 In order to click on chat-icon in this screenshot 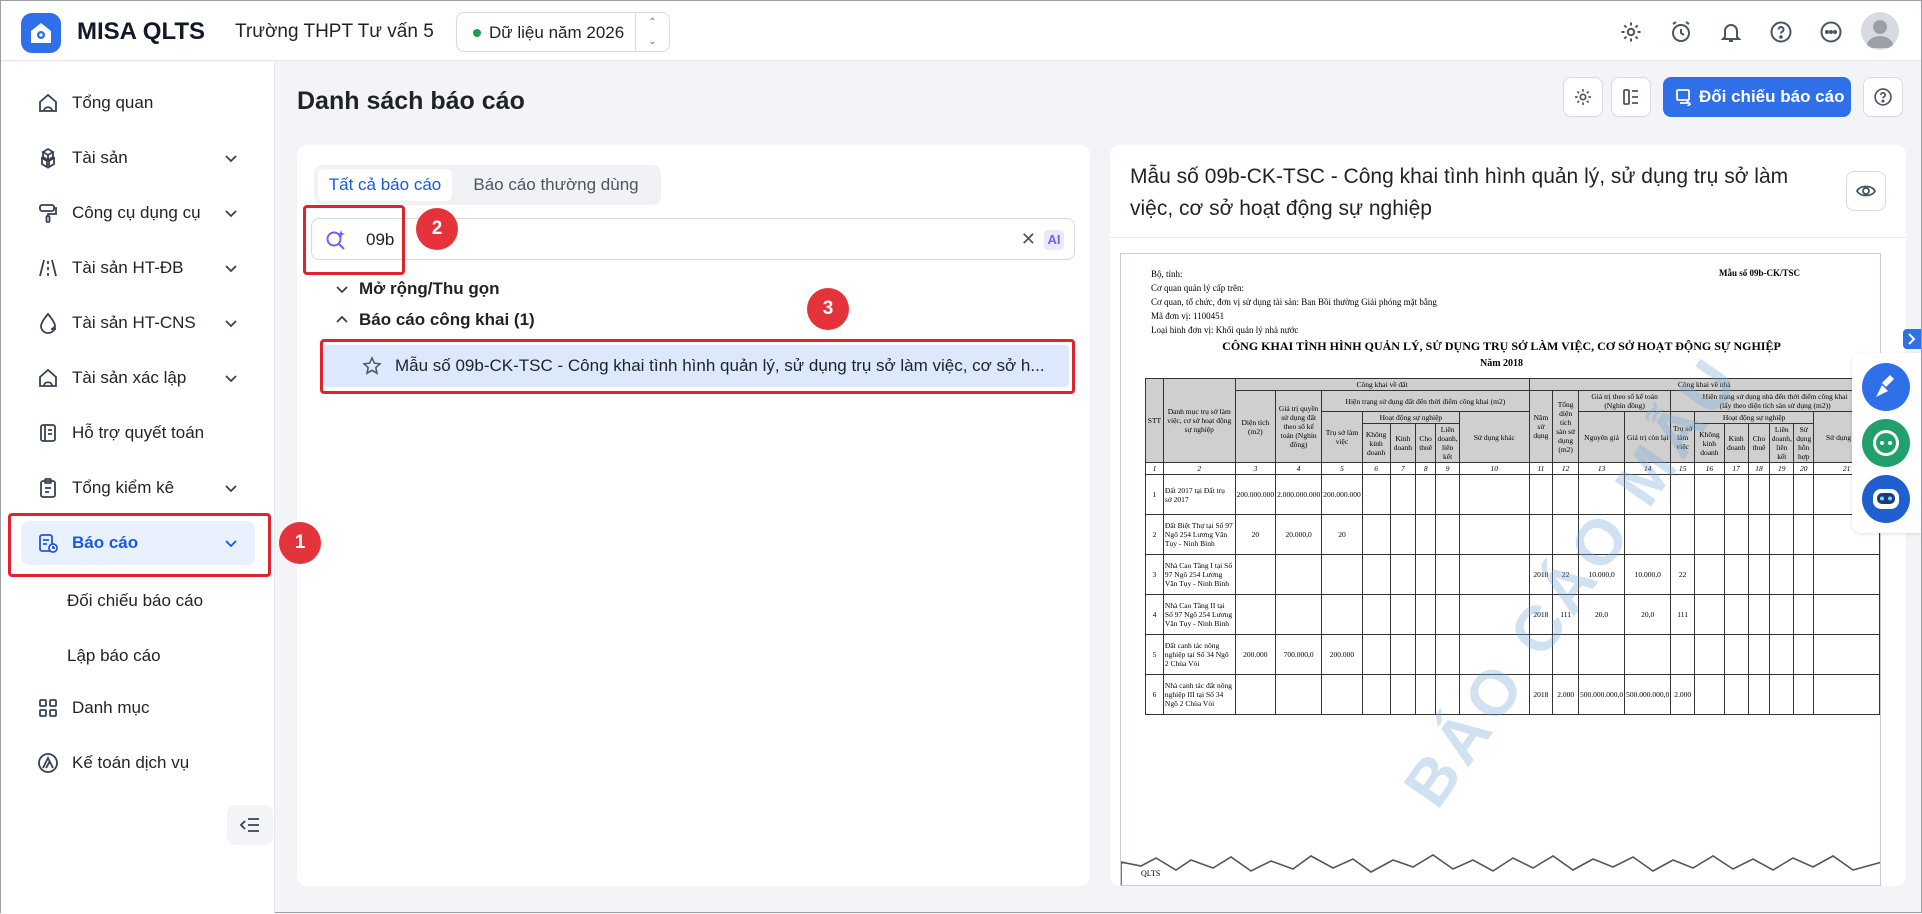, I will do `click(1886, 443)`.